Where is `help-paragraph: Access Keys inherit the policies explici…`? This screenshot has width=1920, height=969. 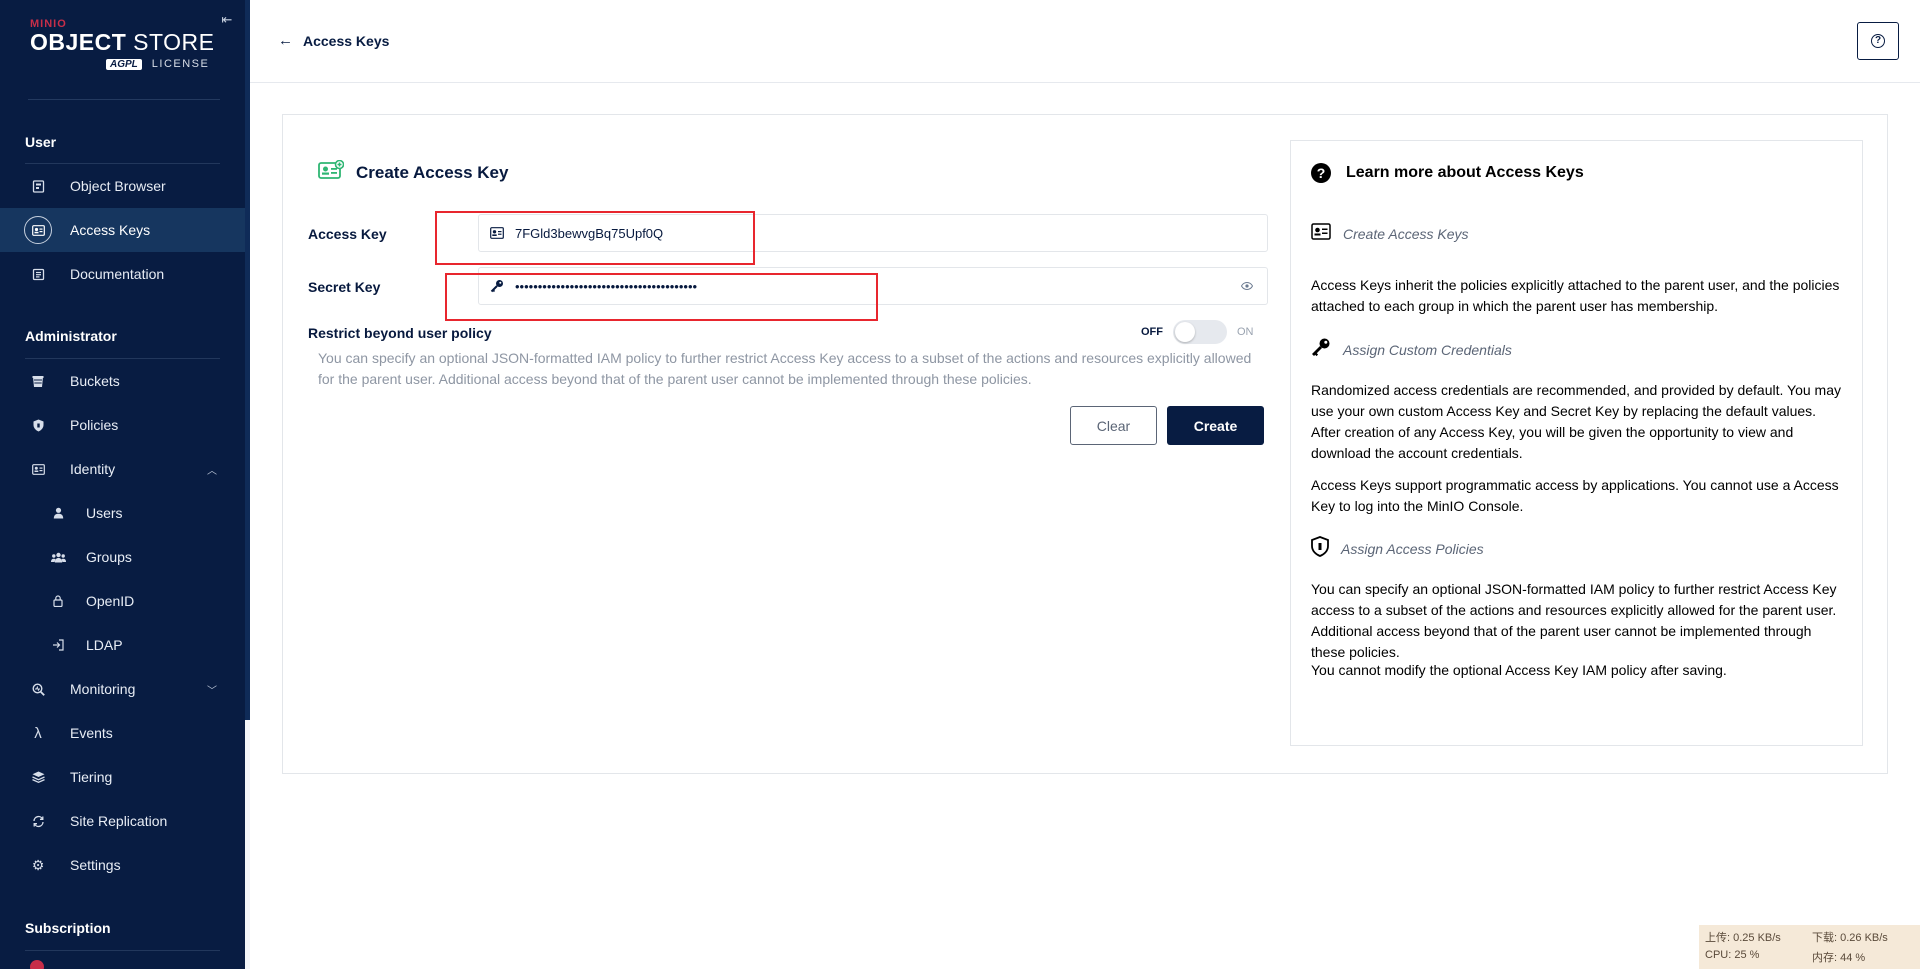
help-paragraph: Access Keys inherit the policies explici… is located at coordinates (1575, 295).